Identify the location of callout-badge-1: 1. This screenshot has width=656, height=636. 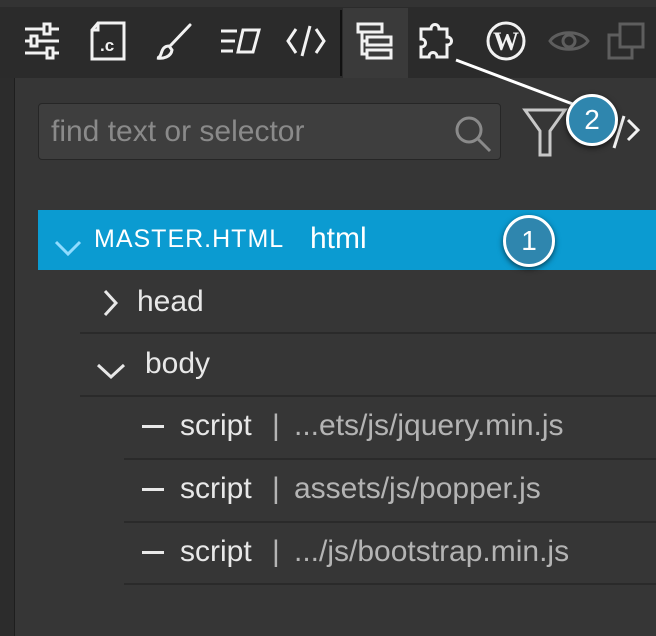
(529, 241).